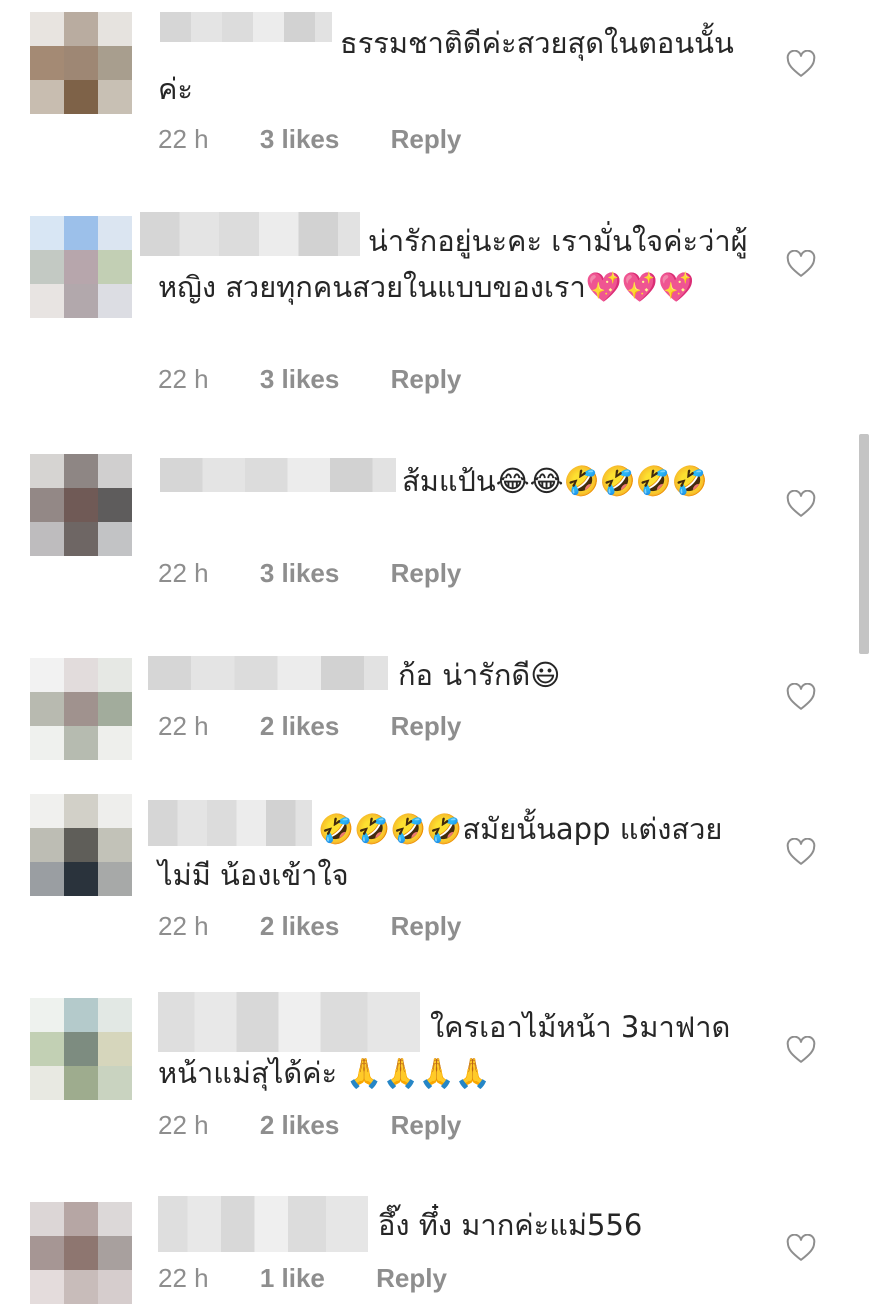  Describe the element at coordinates (510, 1225) in the screenshot. I see `comment-text: อึ๊ง ทึ๋ง มากค่ะแม่556` at that location.